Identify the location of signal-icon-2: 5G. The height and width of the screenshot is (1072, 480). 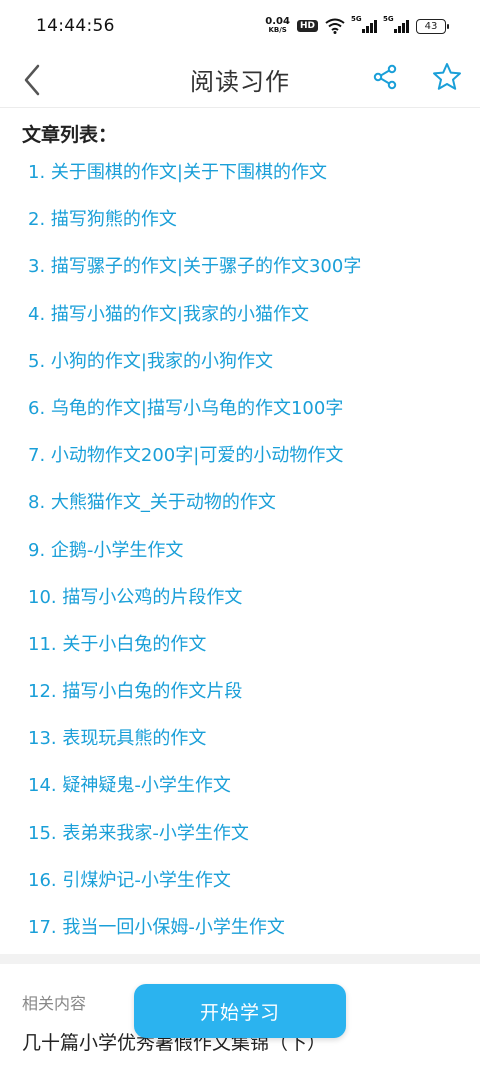
(396, 24).